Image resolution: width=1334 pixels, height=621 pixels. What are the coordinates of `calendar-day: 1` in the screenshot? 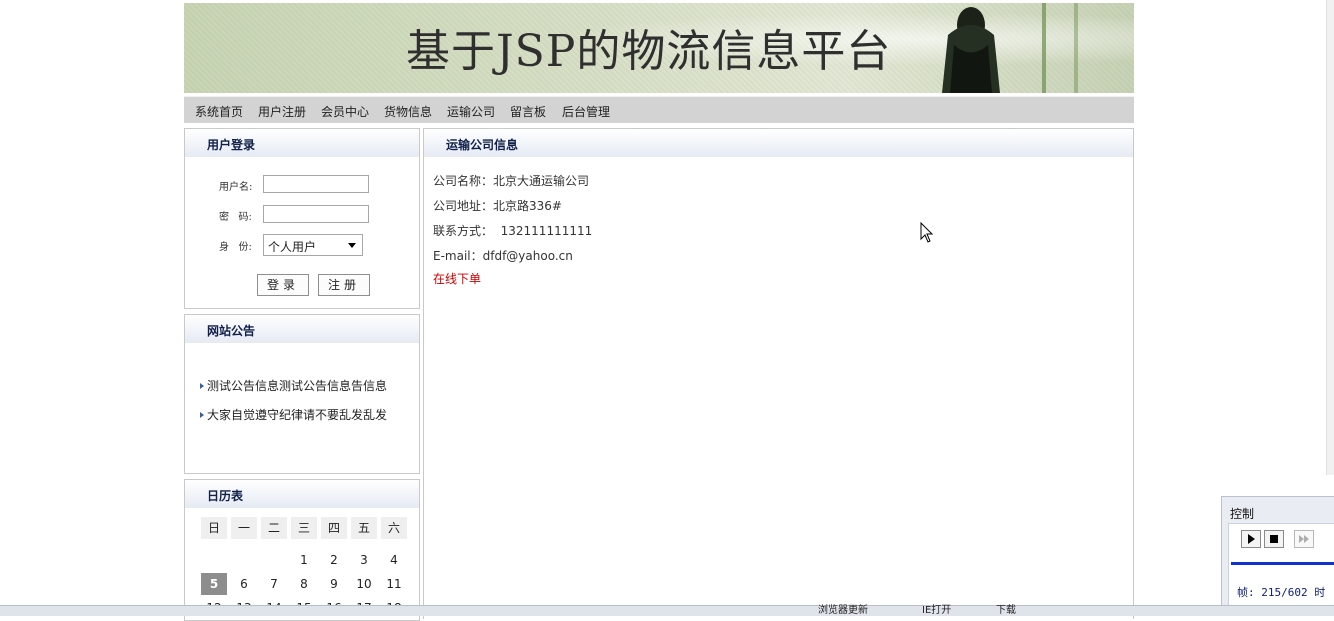 It's located at (304, 560).